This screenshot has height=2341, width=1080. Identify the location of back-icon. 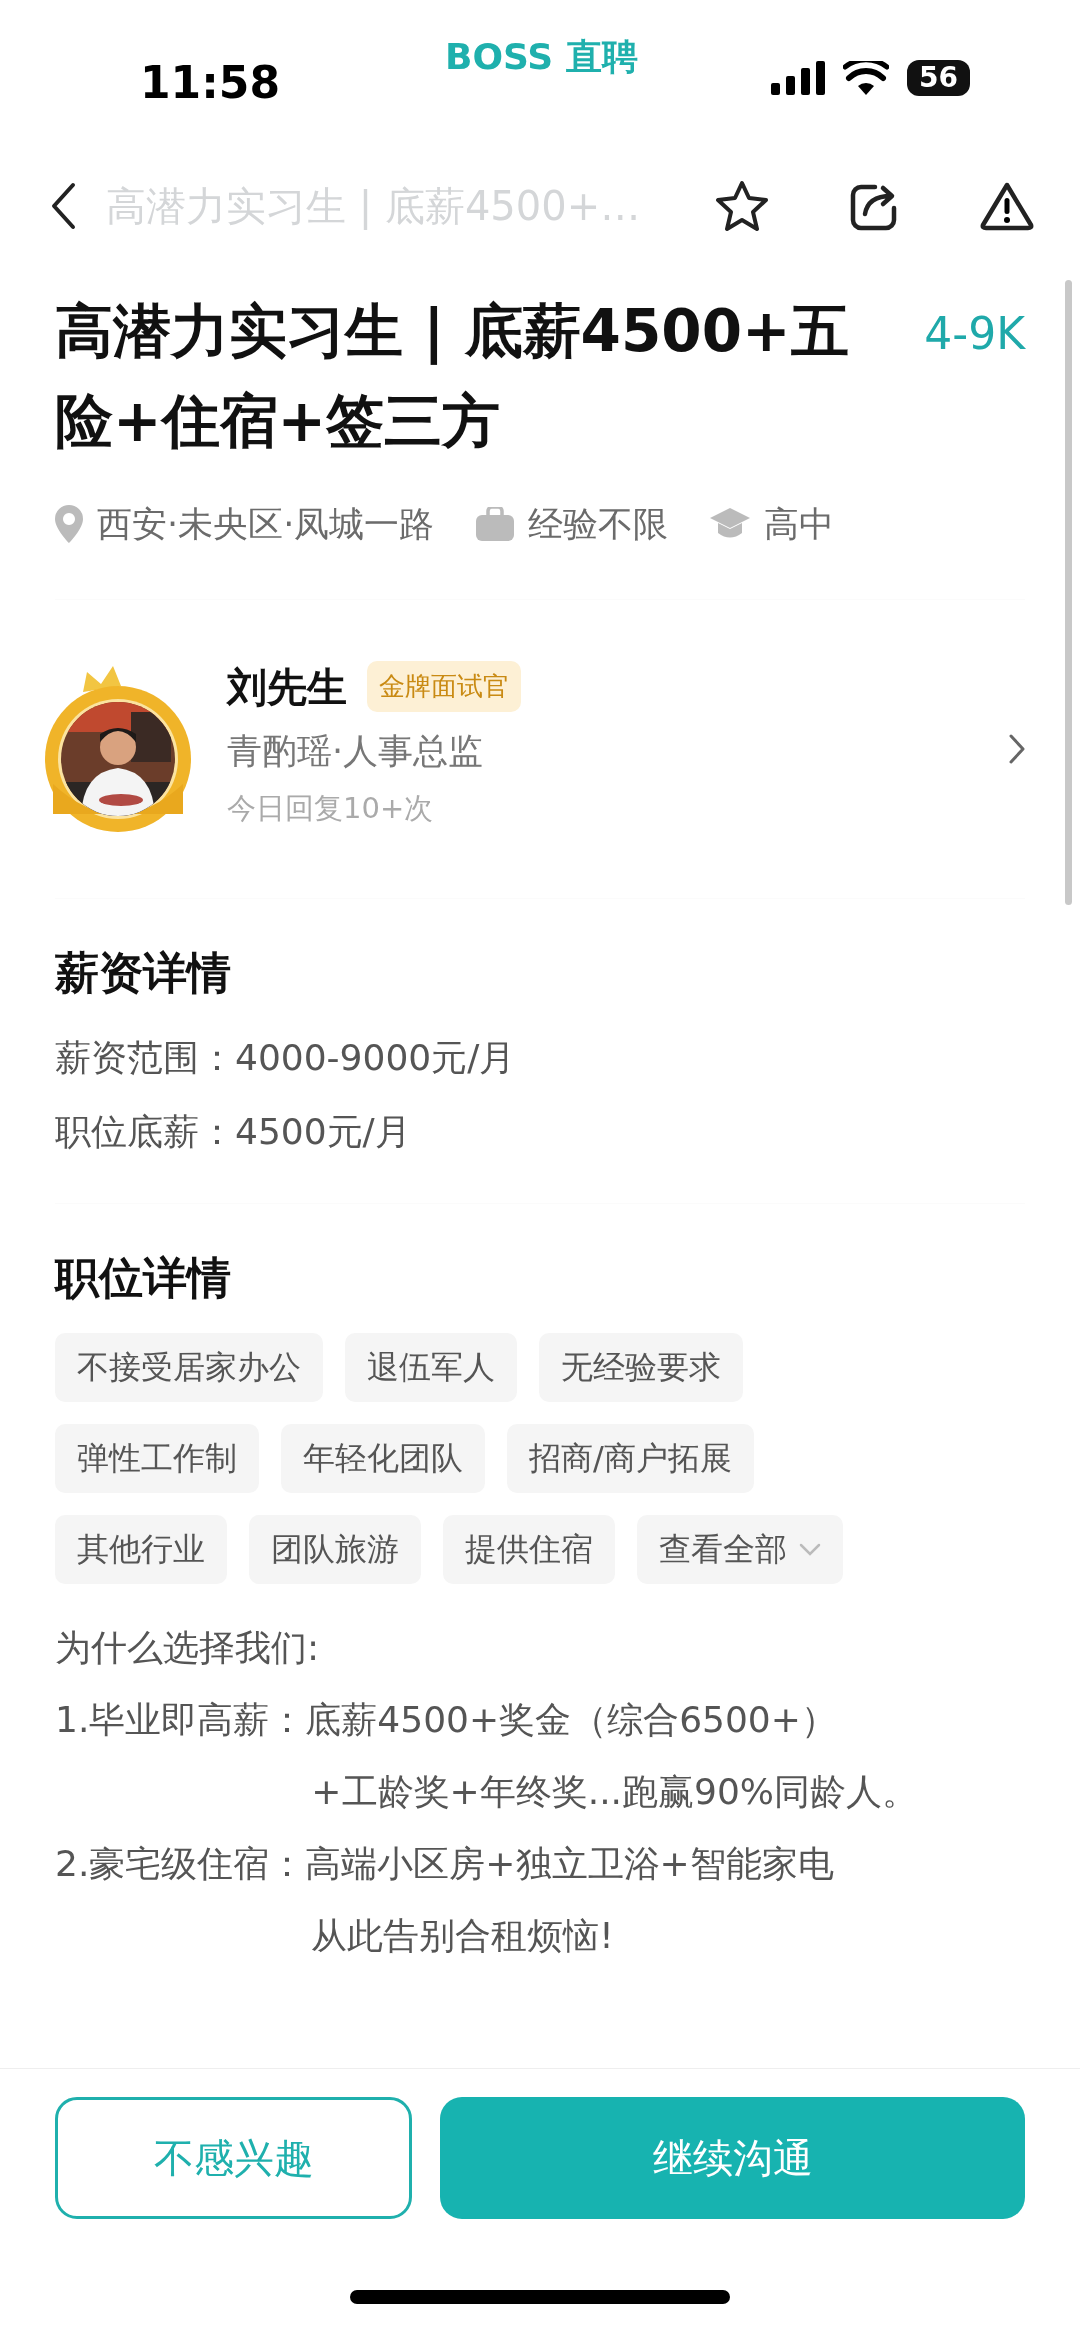
(63, 206).